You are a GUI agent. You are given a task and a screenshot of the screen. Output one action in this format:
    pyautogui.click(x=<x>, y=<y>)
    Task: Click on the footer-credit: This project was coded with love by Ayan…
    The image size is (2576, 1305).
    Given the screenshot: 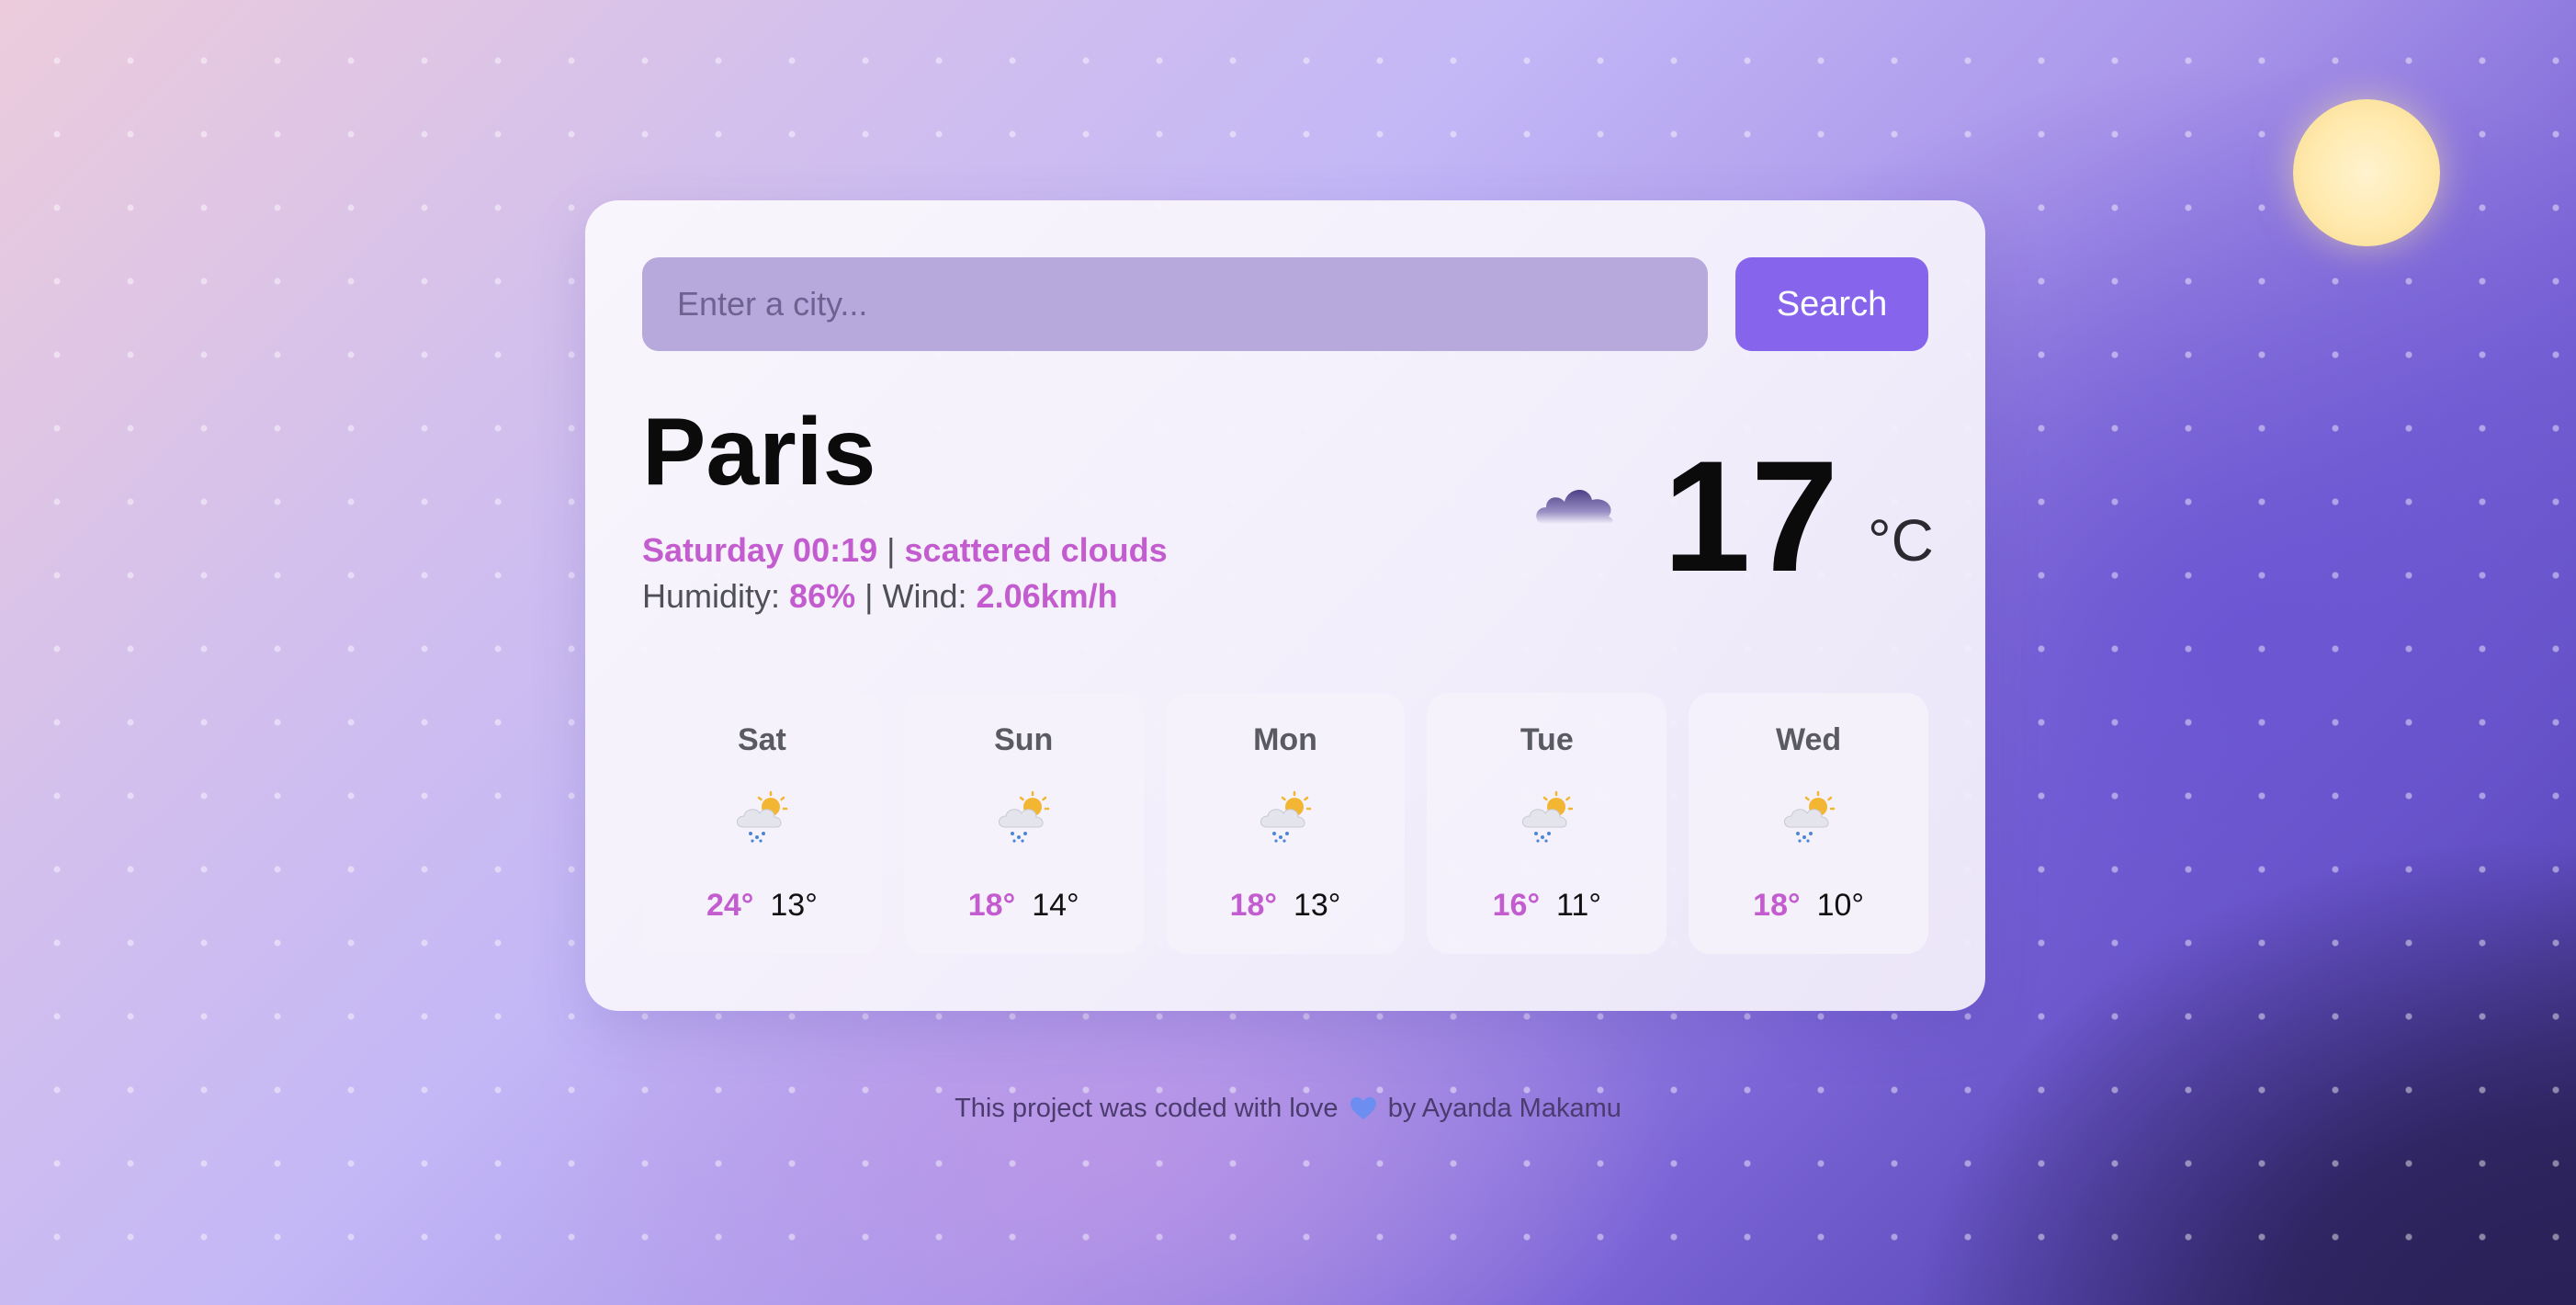 What is the action you would take?
    pyautogui.click(x=1288, y=1109)
    